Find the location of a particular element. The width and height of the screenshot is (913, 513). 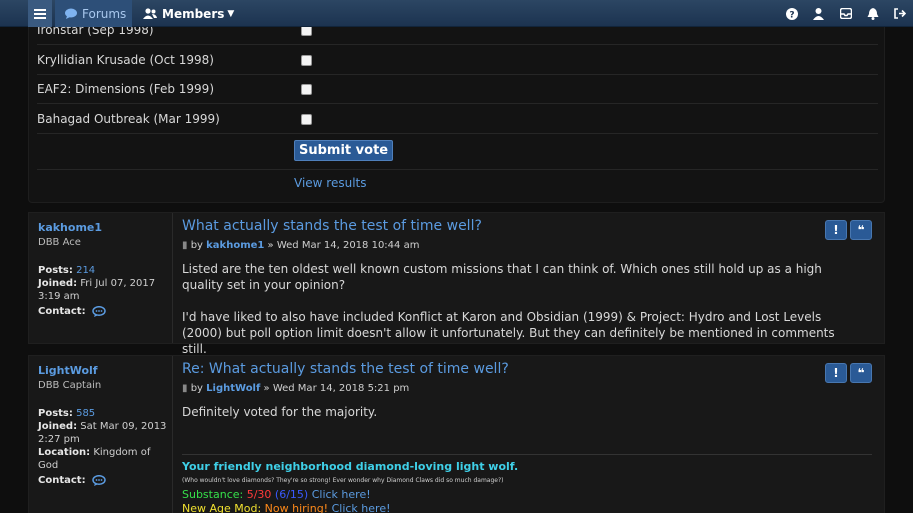

poll-option-label: Kryllidian Krusade (Oct 1998) is located at coordinates (125, 60).